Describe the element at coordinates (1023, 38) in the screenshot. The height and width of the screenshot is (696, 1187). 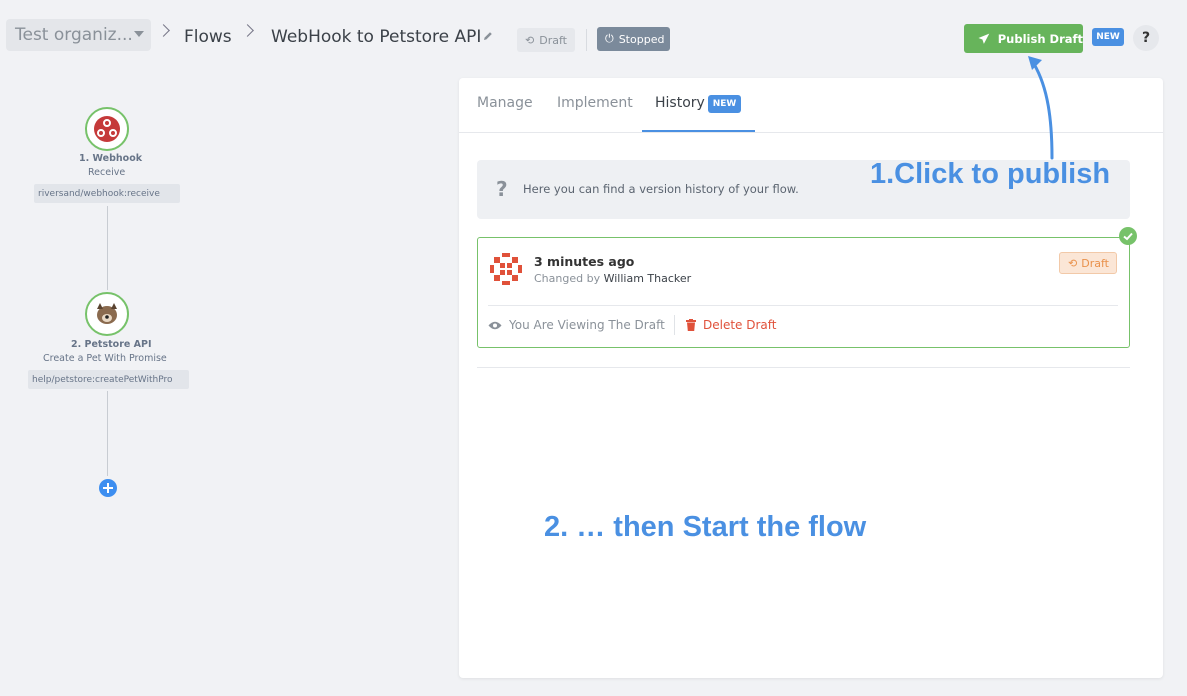
I see `publish-draft-button: Publish Draft` at that location.